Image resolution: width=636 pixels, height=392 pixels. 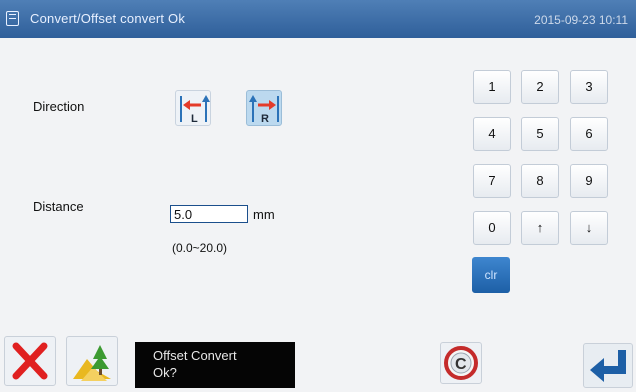 I want to click on distance-input: 5.0, so click(x=209, y=214).